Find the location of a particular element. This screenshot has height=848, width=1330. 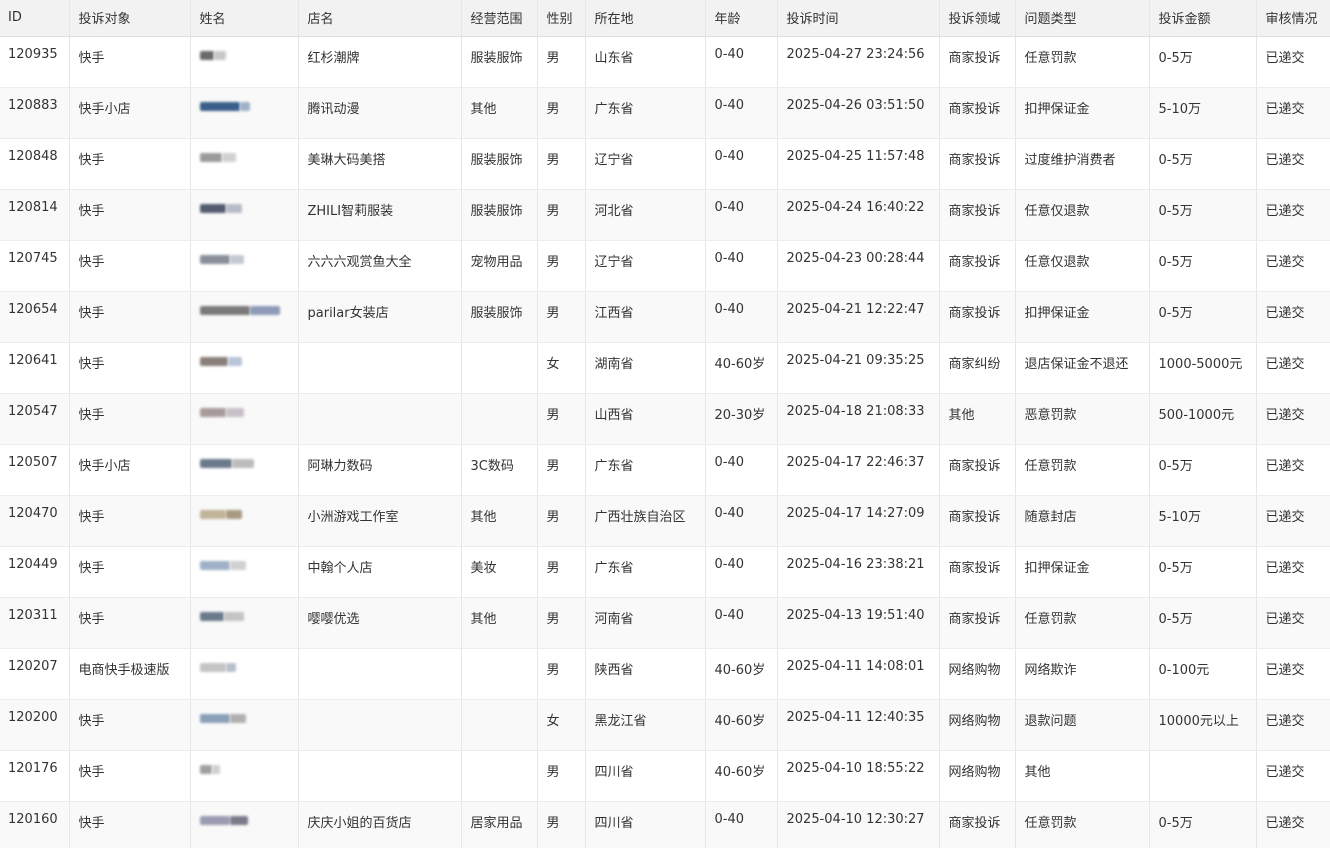

cell-location: 陕西省 is located at coordinates (644, 674).